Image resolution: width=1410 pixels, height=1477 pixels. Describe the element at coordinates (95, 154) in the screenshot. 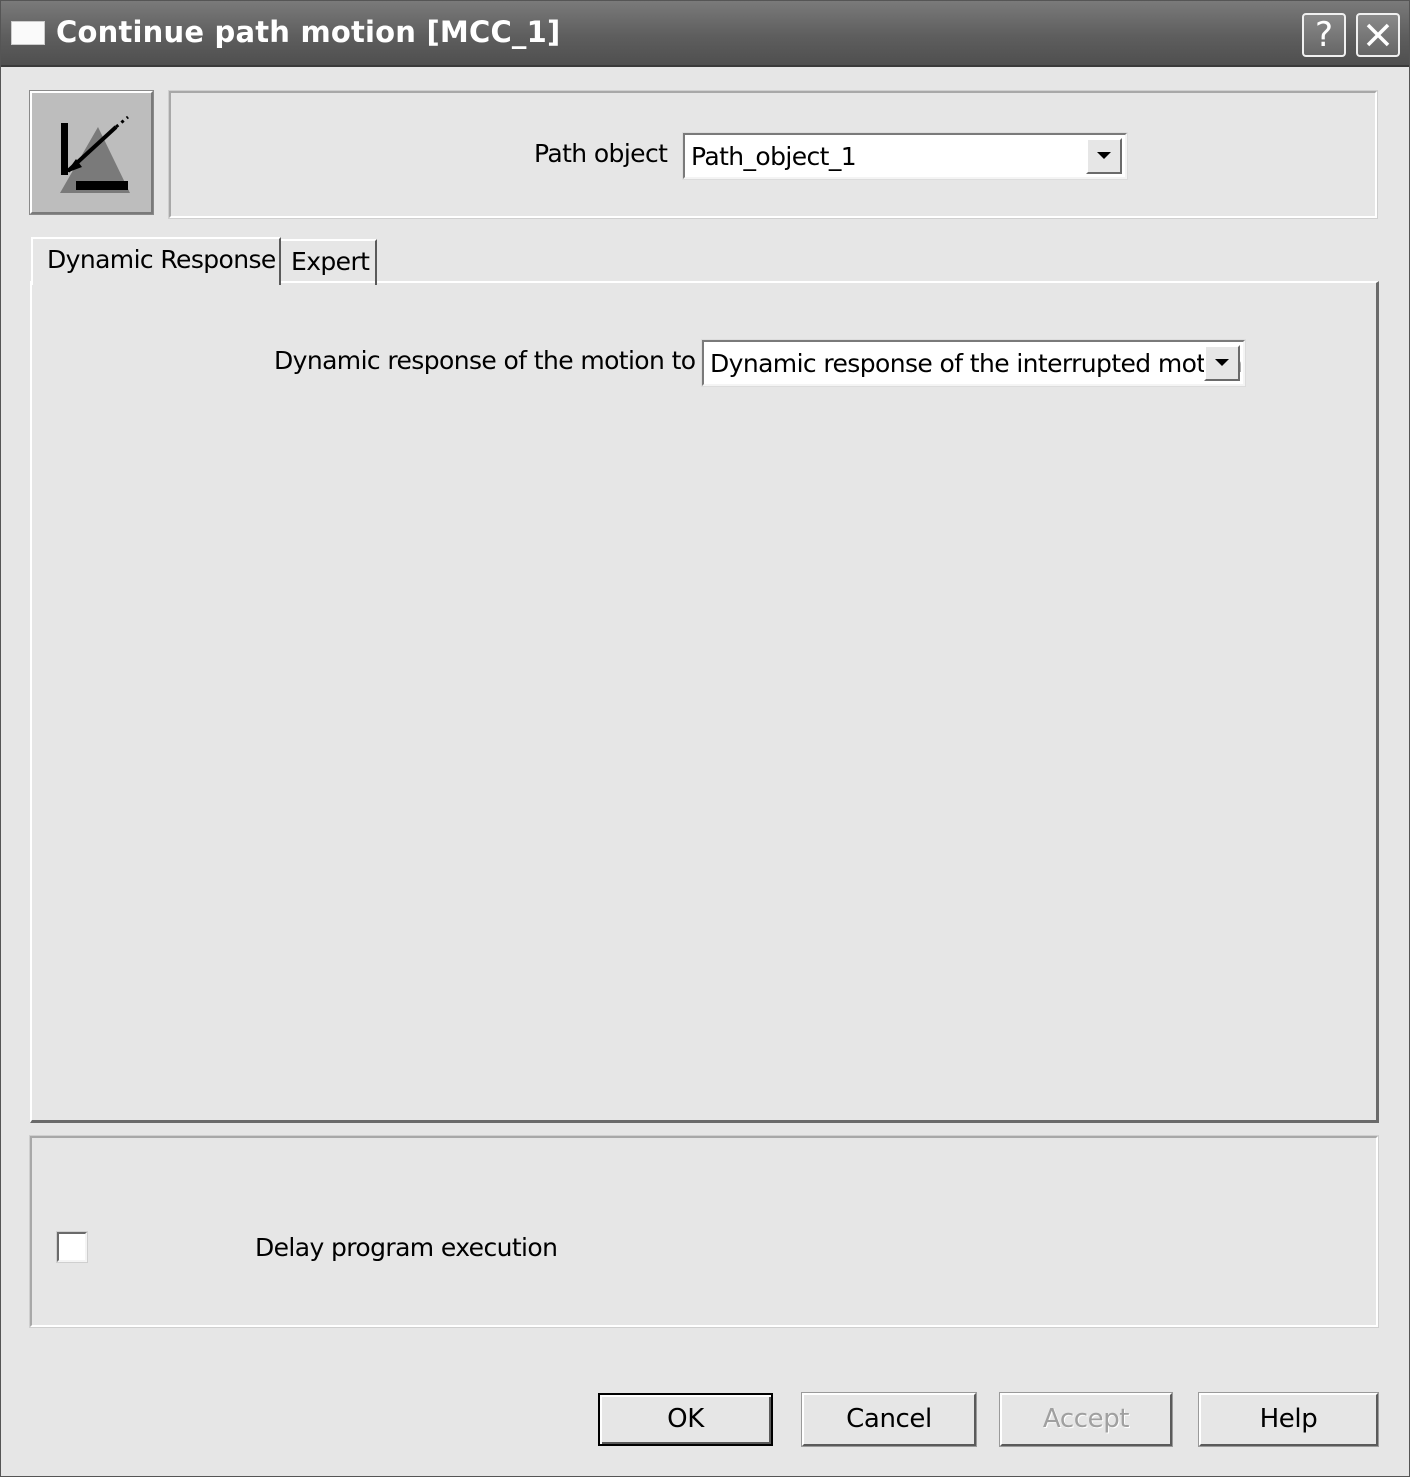

I see `path-motion-icon` at that location.